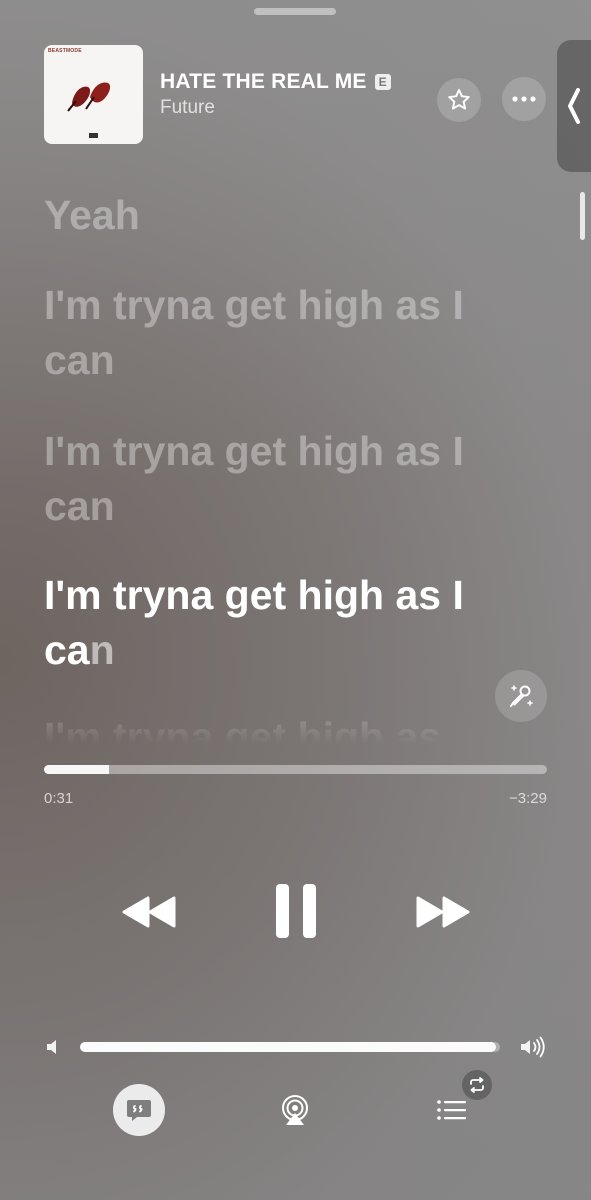 The image size is (591, 1200). I want to click on sing-mode-button, so click(521, 696).